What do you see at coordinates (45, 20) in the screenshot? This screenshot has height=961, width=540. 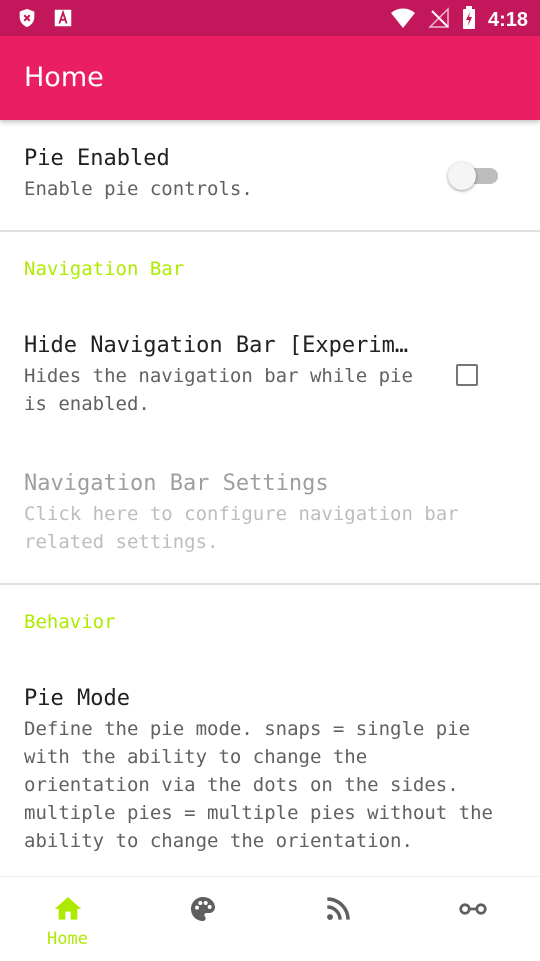 I see `status-left-icons` at bounding box center [45, 20].